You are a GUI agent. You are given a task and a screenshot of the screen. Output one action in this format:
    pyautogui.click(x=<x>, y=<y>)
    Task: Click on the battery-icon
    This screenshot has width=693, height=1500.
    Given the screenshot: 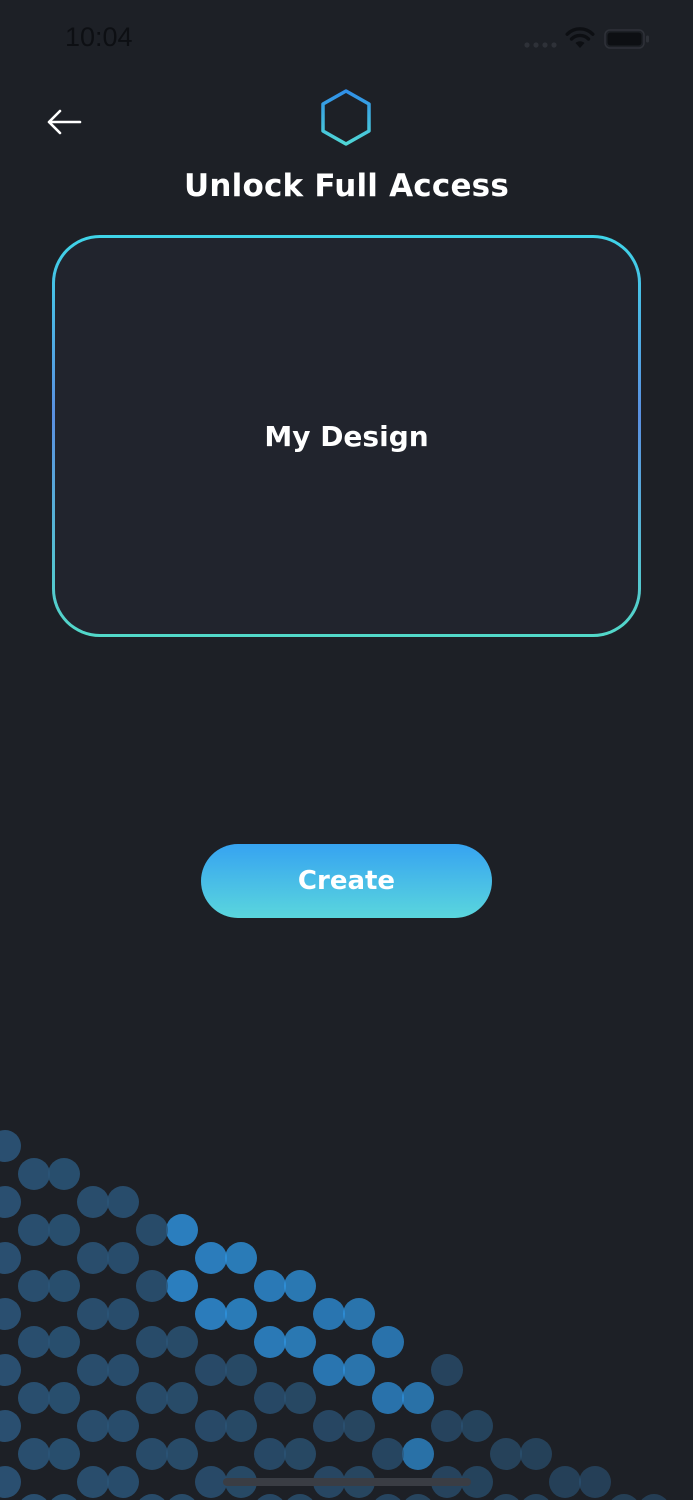 What is the action you would take?
    pyautogui.click(x=626, y=39)
    